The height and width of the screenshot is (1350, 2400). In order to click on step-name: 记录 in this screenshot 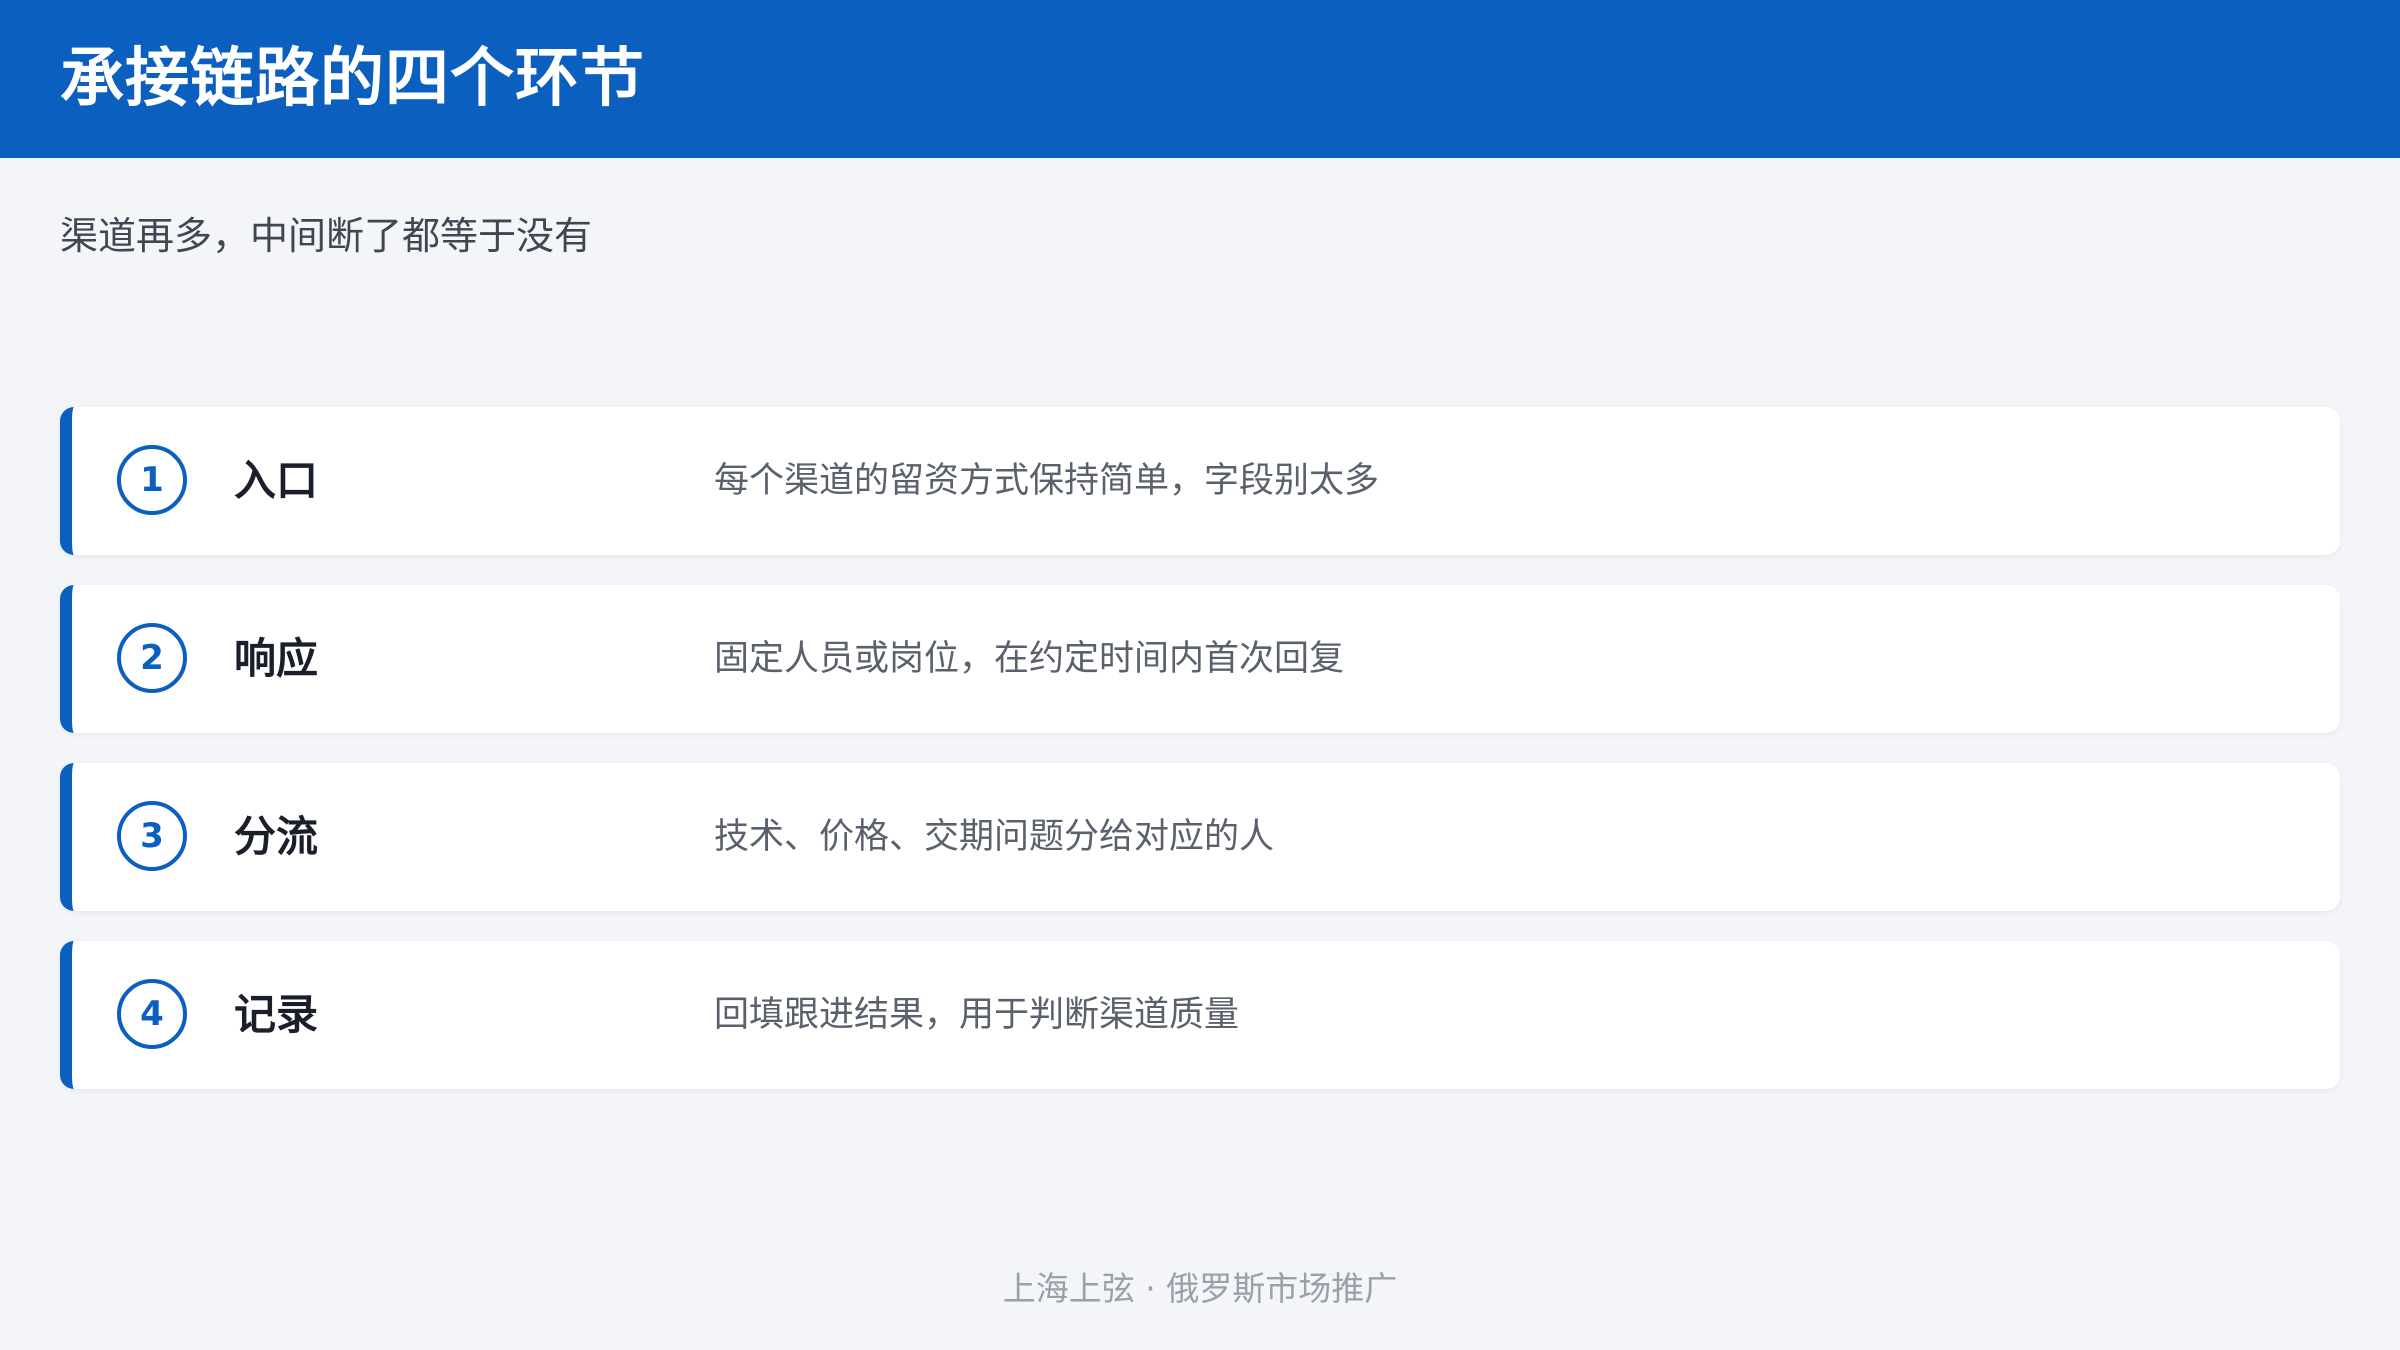, I will do `click(276, 1014)`.